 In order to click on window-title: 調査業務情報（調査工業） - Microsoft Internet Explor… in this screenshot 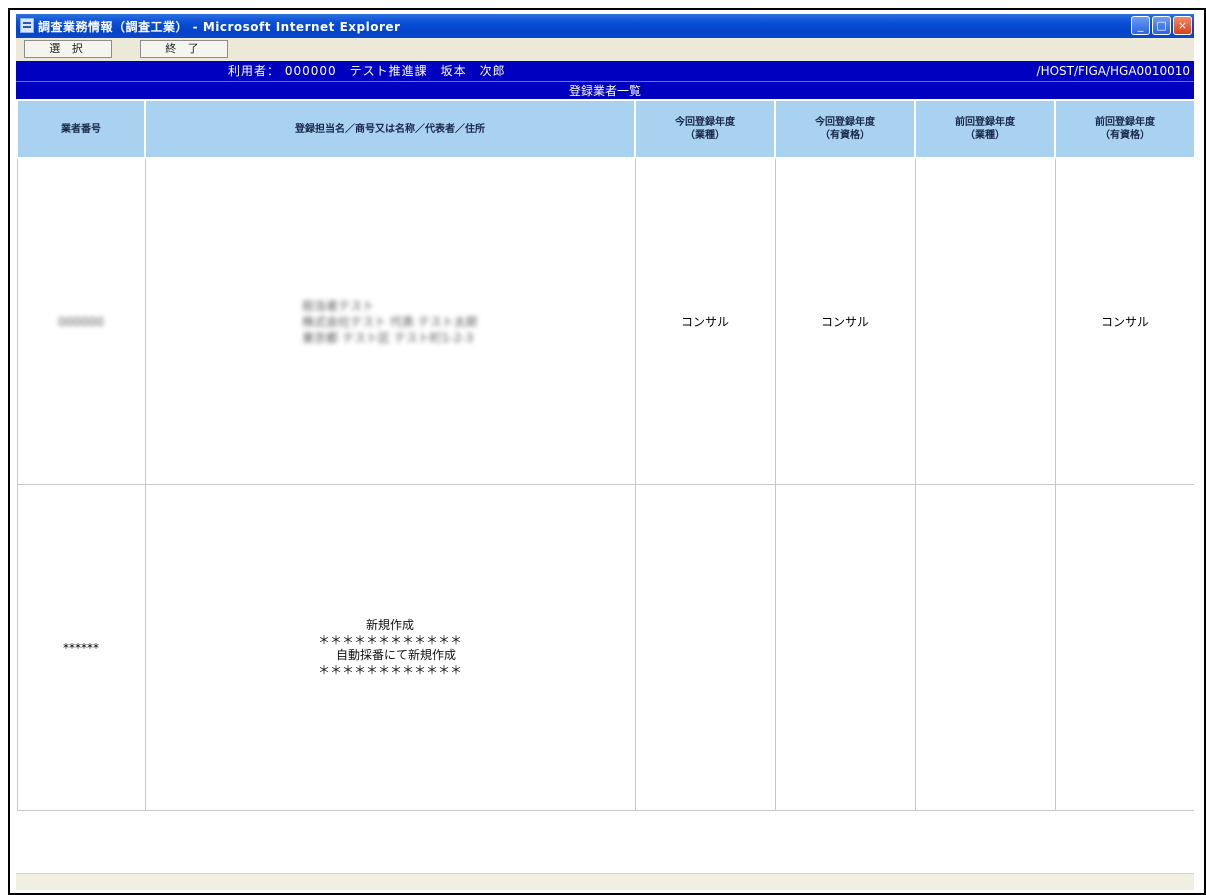, I will do `click(219, 27)`.